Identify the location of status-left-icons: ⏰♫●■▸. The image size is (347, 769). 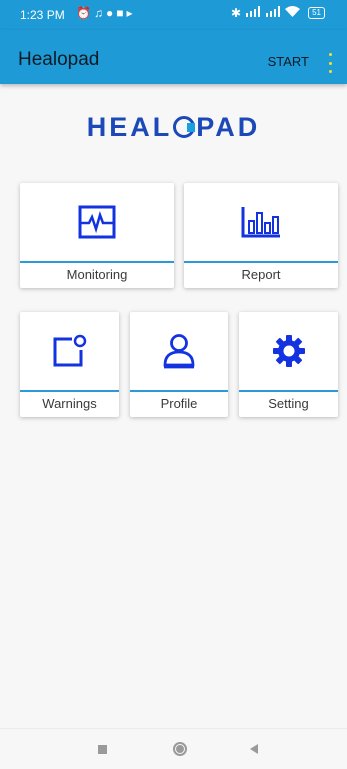
(105, 13).